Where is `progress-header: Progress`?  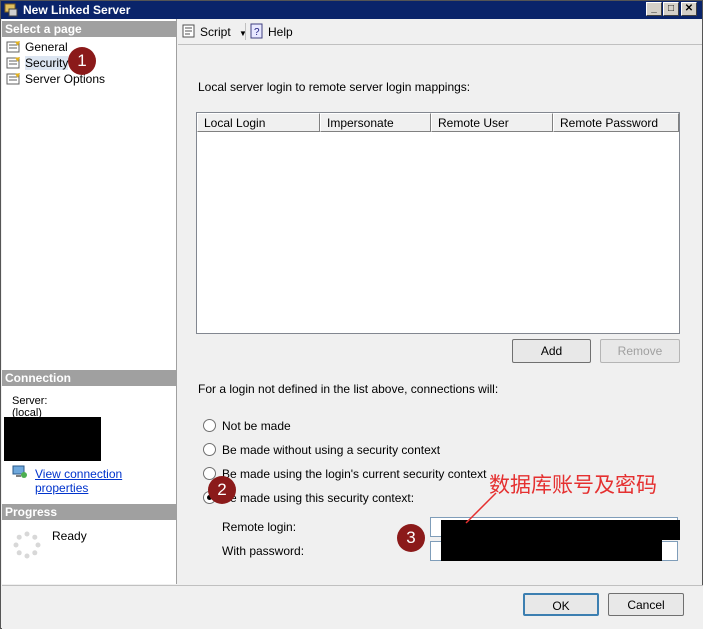 progress-header: Progress is located at coordinates (89, 512).